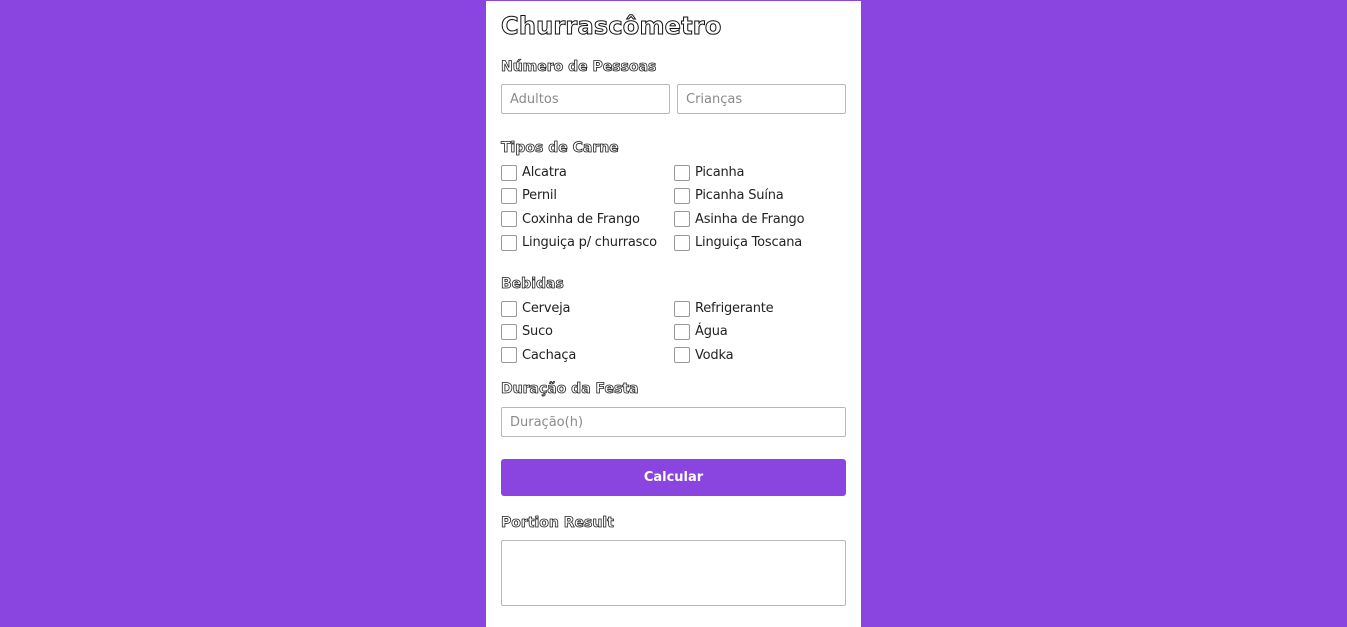  I want to click on meat-section-label: Tipos de Carne, so click(560, 148).